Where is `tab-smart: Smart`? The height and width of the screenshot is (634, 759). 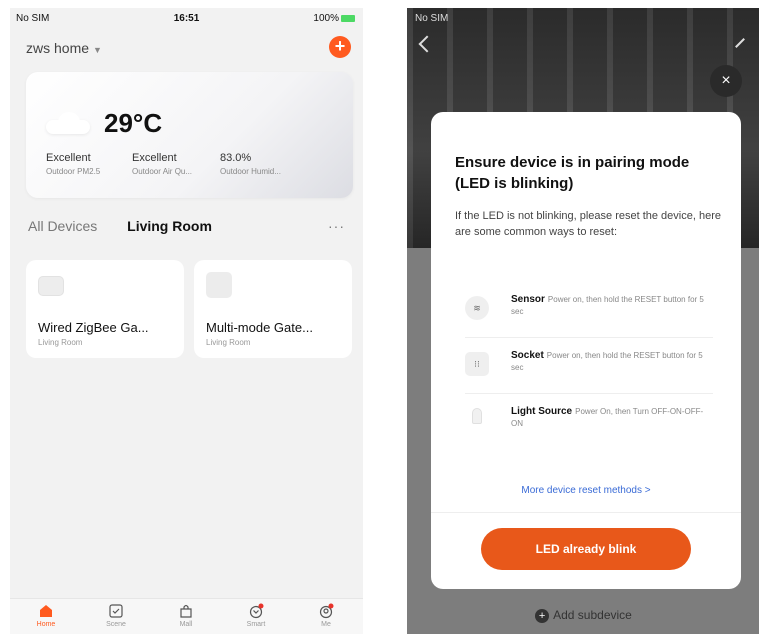
tab-smart: Smart is located at coordinates (256, 615).